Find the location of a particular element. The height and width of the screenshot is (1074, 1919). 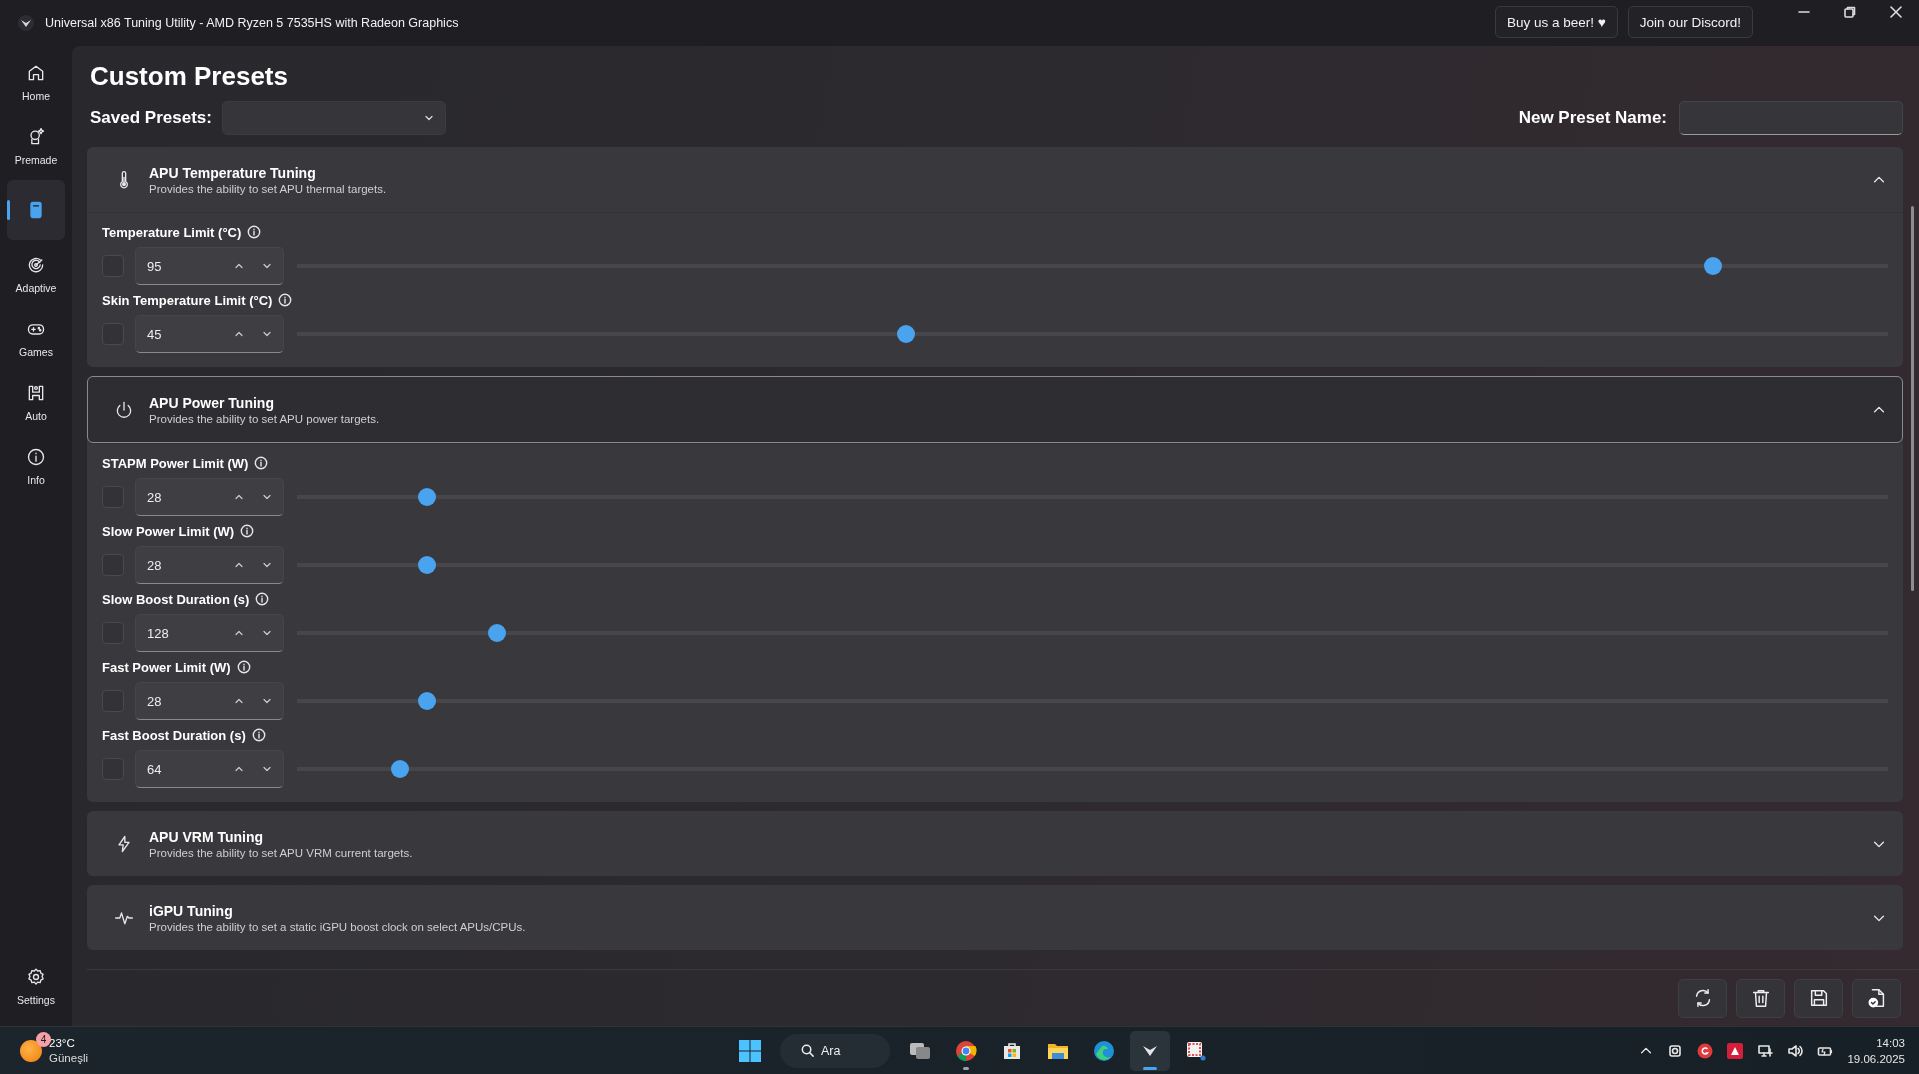

page-title: Custom Presets is located at coordinates (189, 76).